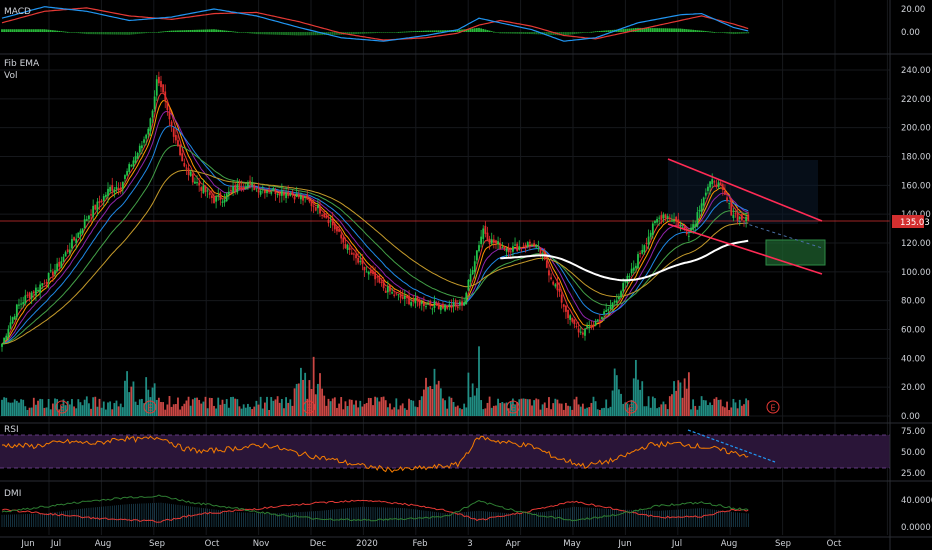 The width and height of the screenshot is (932, 550). What do you see at coordinates (913, 432) in the screenshot?
I see `rsi-tick-label: 75.00` at bounding box center [913, 432].